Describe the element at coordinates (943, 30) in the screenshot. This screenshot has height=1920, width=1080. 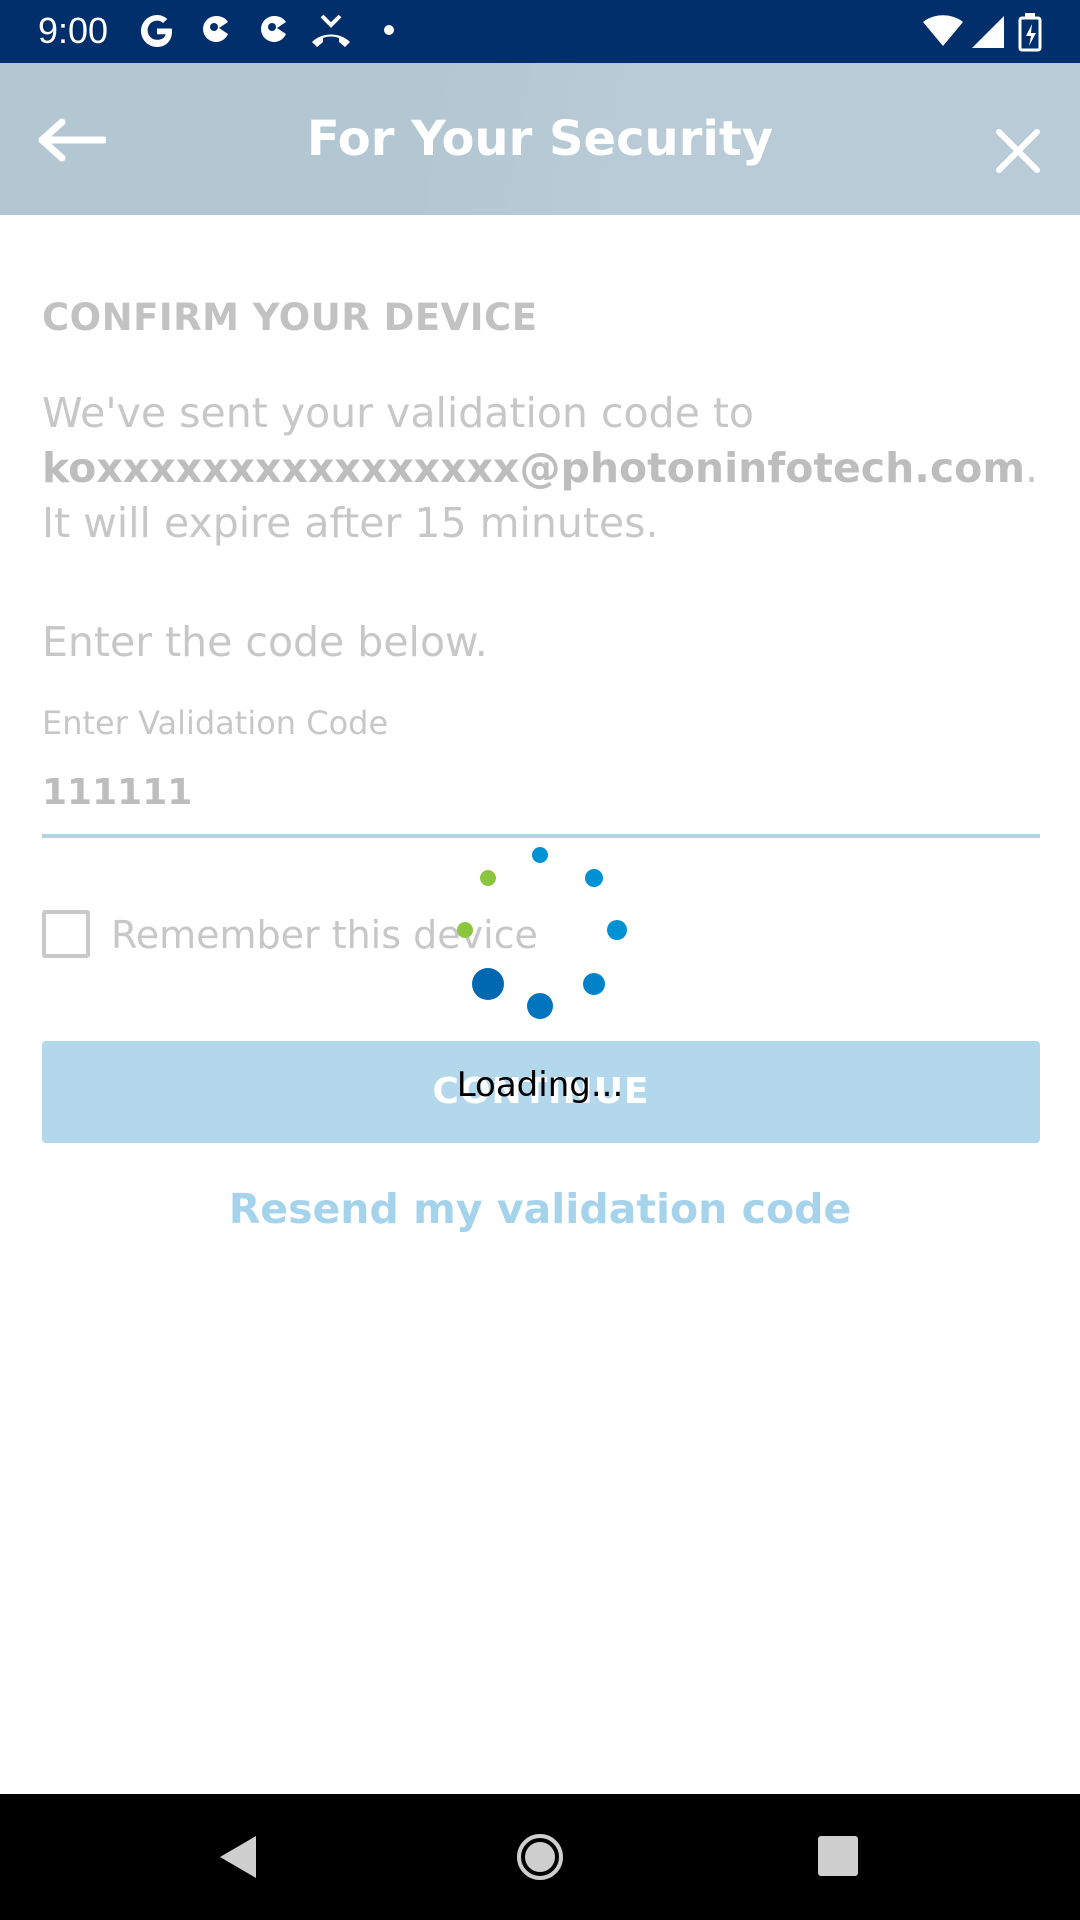
I see `wifi-icon` at that location.